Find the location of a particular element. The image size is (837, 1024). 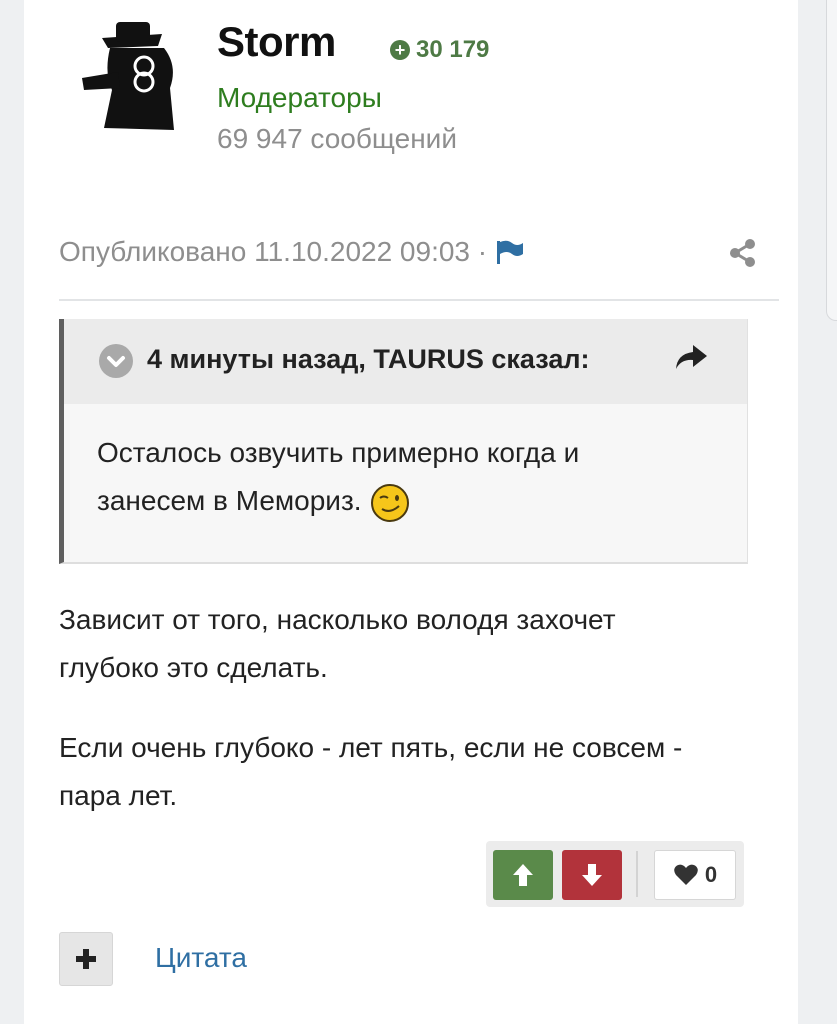

author-group: Модераторы is located at coordinates (299, 97).